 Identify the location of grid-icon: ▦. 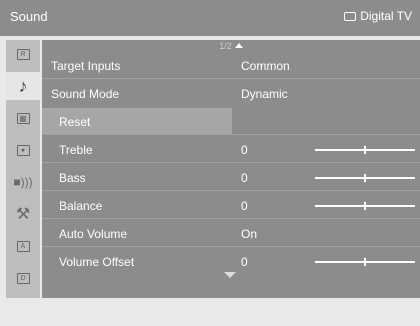
(23, 118).